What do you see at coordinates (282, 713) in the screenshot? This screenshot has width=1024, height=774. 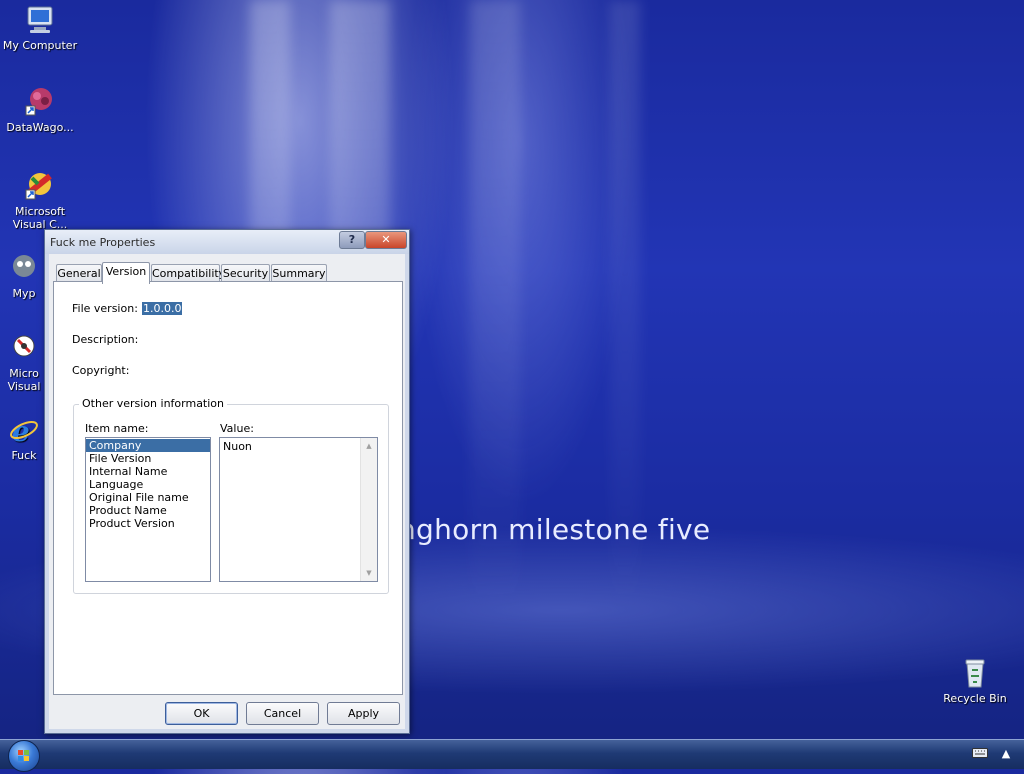 I see `cancel-button: Cancel` at bounding box center [282, 713].